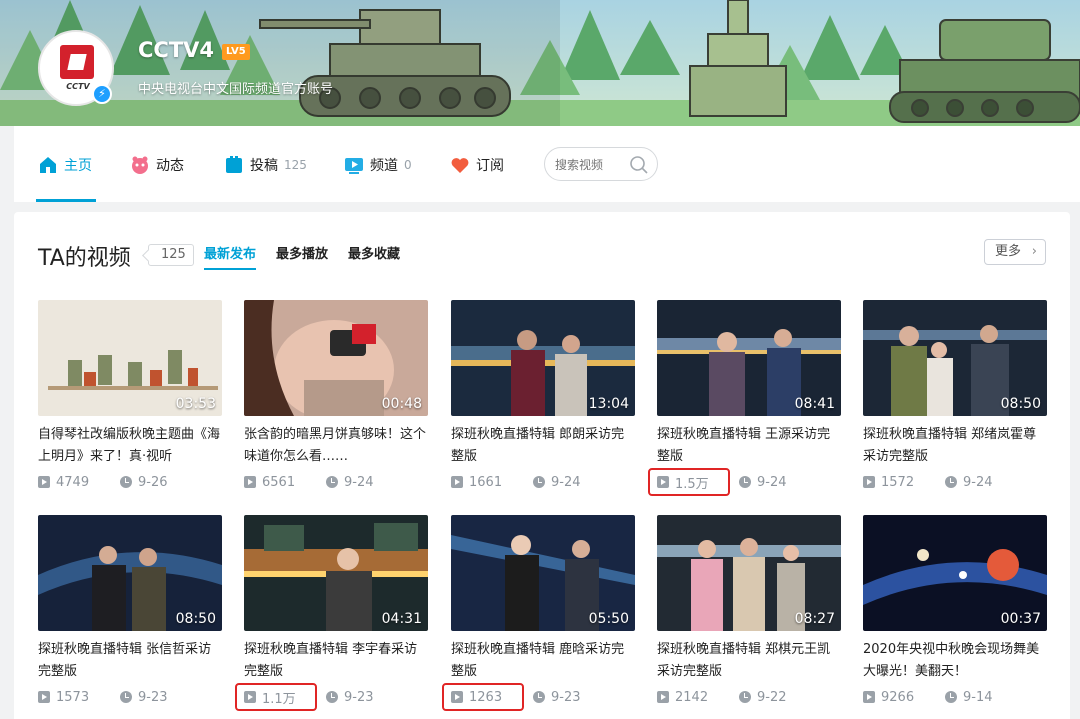 Image resolution: width=1080 pixels, height=719 pixels. I want to click on video-title: 2020年央视中秋晚会现场舞美大曝光！美翻天！, so click(955, 661).